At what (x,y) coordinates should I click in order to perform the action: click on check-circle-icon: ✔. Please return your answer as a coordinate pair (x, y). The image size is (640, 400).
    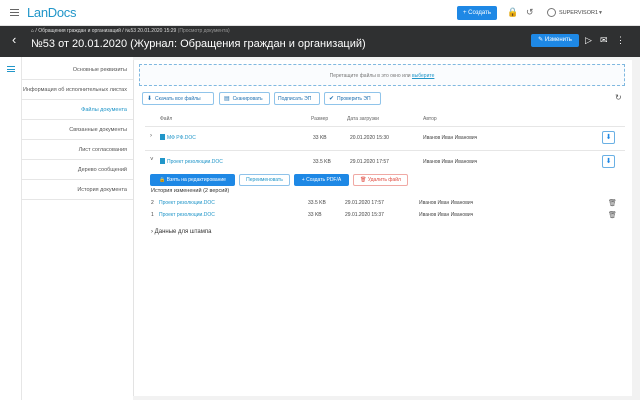
    Looking at the image, I should click on (332, 99).